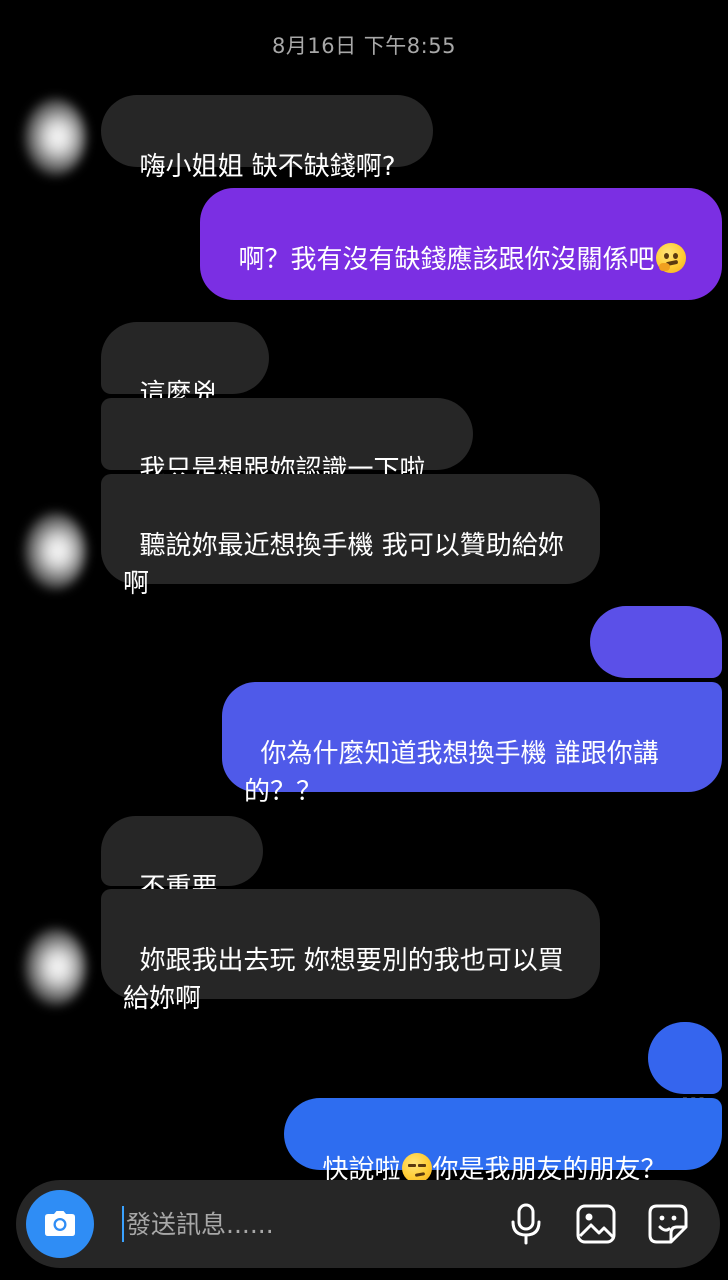 The width and height of the screenshot is (728, 1280). I want to click on message-composer, so click(368, 1224).